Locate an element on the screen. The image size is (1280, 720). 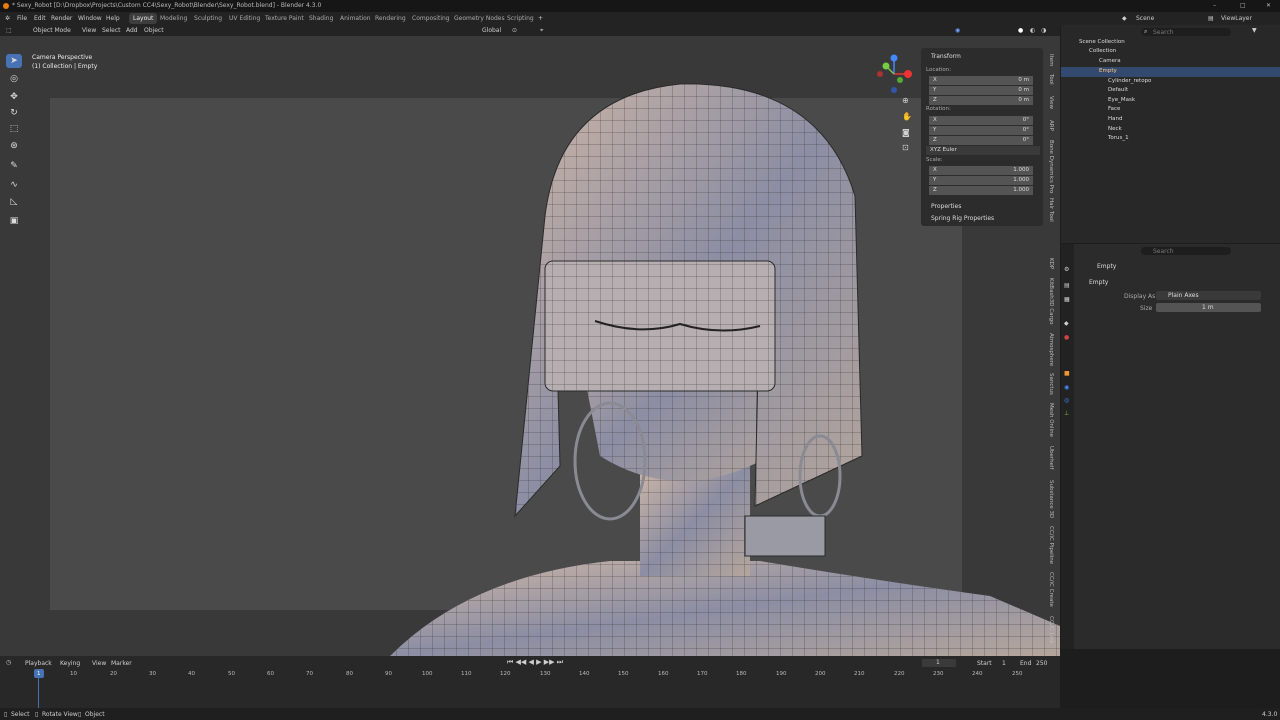
tab-modeling: Modeling is located at coordinates (173, 18).